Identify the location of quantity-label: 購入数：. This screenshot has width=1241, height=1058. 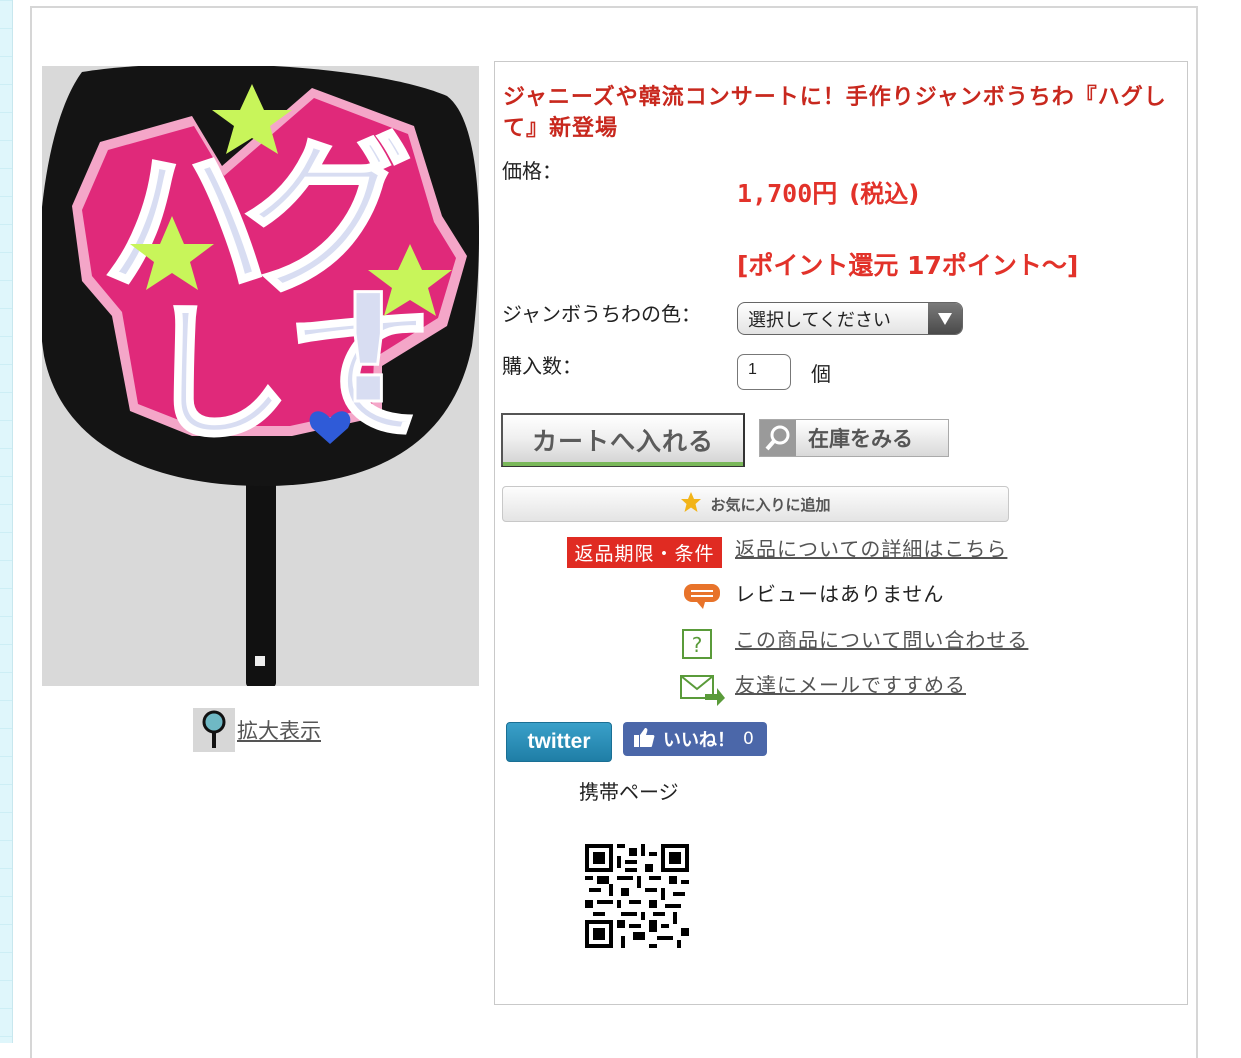
(542, 366).